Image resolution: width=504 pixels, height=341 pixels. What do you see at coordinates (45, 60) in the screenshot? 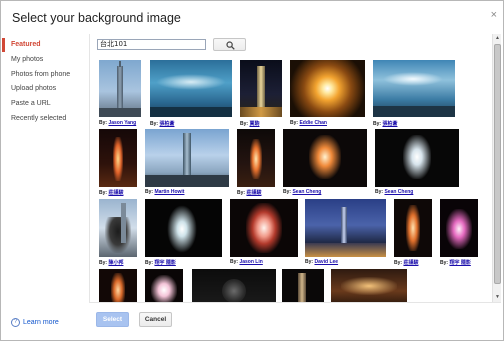
I see `sidebar-item-my-photos: My photos` at bounding box center [45, 60].